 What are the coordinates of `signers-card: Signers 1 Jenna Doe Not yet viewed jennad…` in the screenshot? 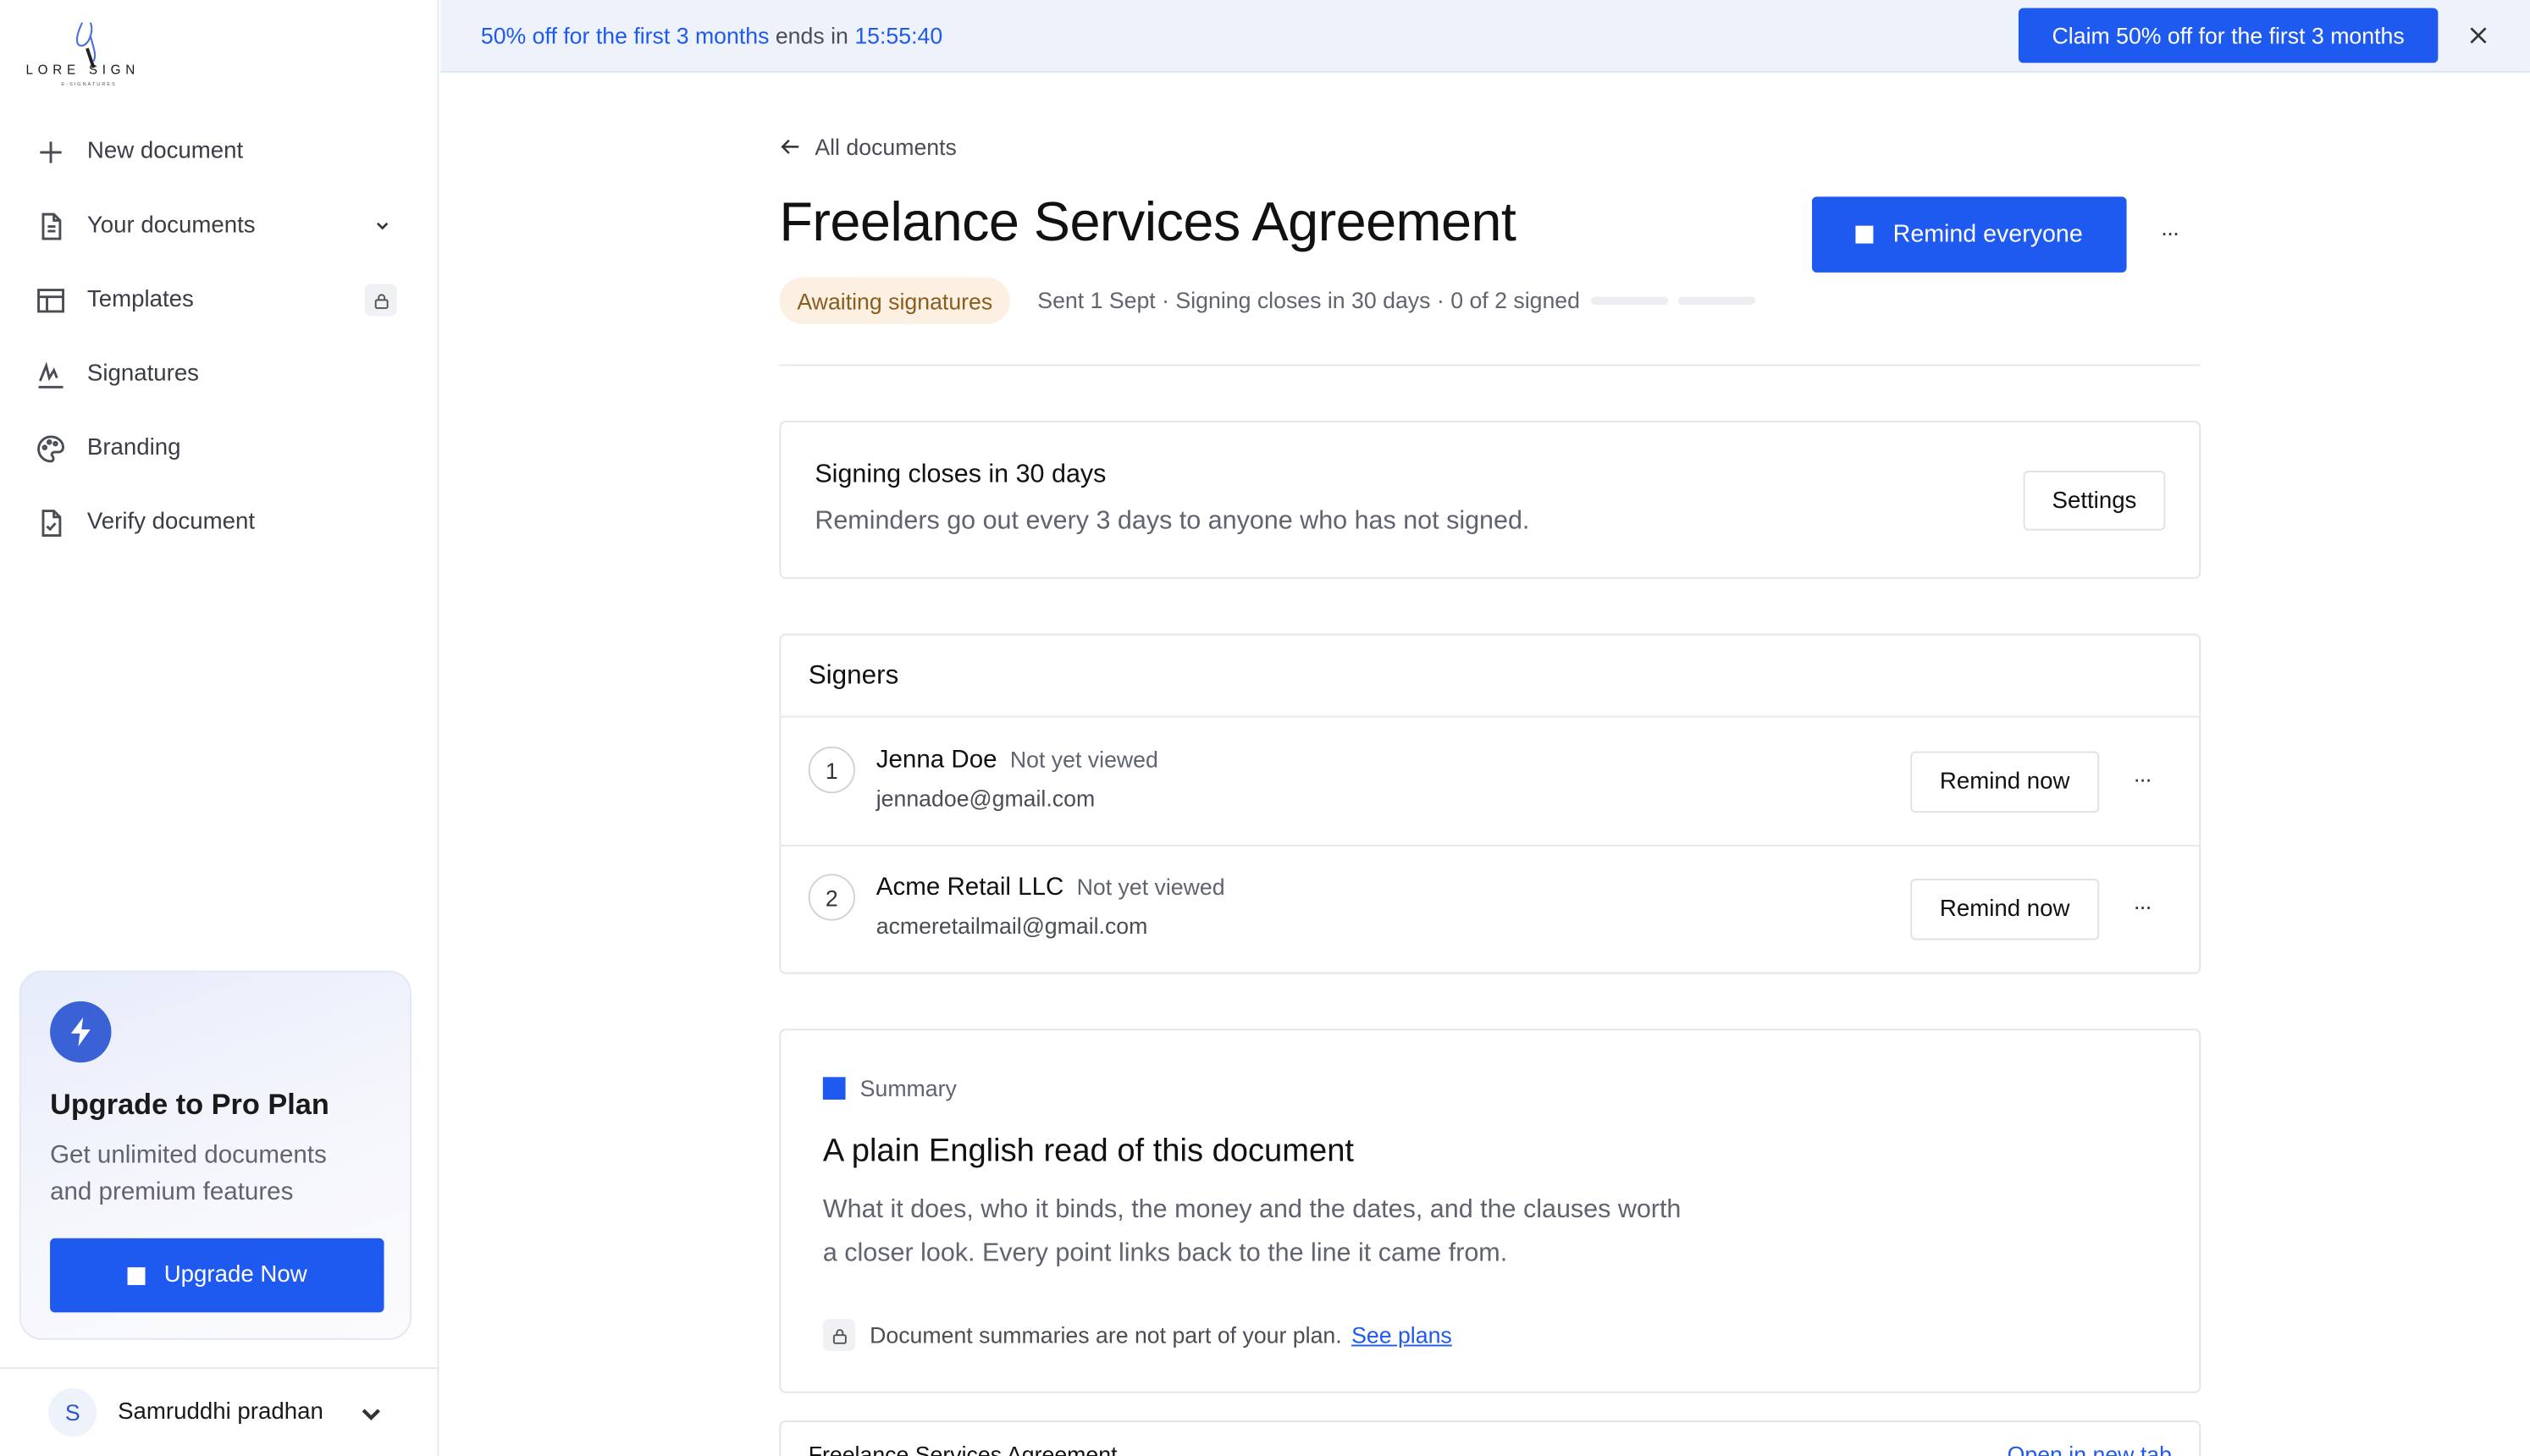 It's located at (1490, 803).